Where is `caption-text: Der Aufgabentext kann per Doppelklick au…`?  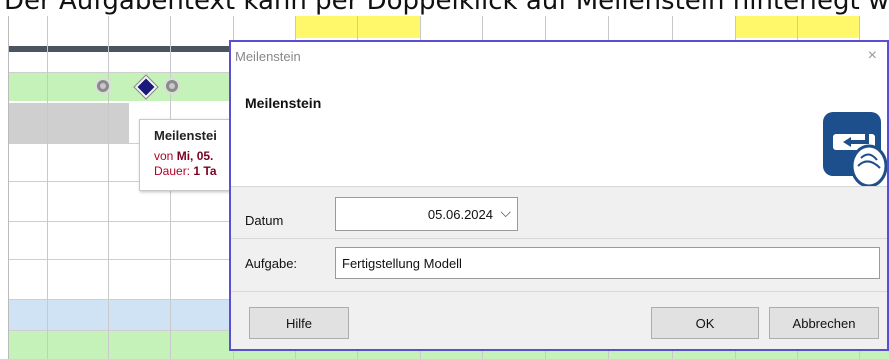 caption-text: Der Aufgabentext kann per Doppelklick au… is located at coordinates (446, 8).